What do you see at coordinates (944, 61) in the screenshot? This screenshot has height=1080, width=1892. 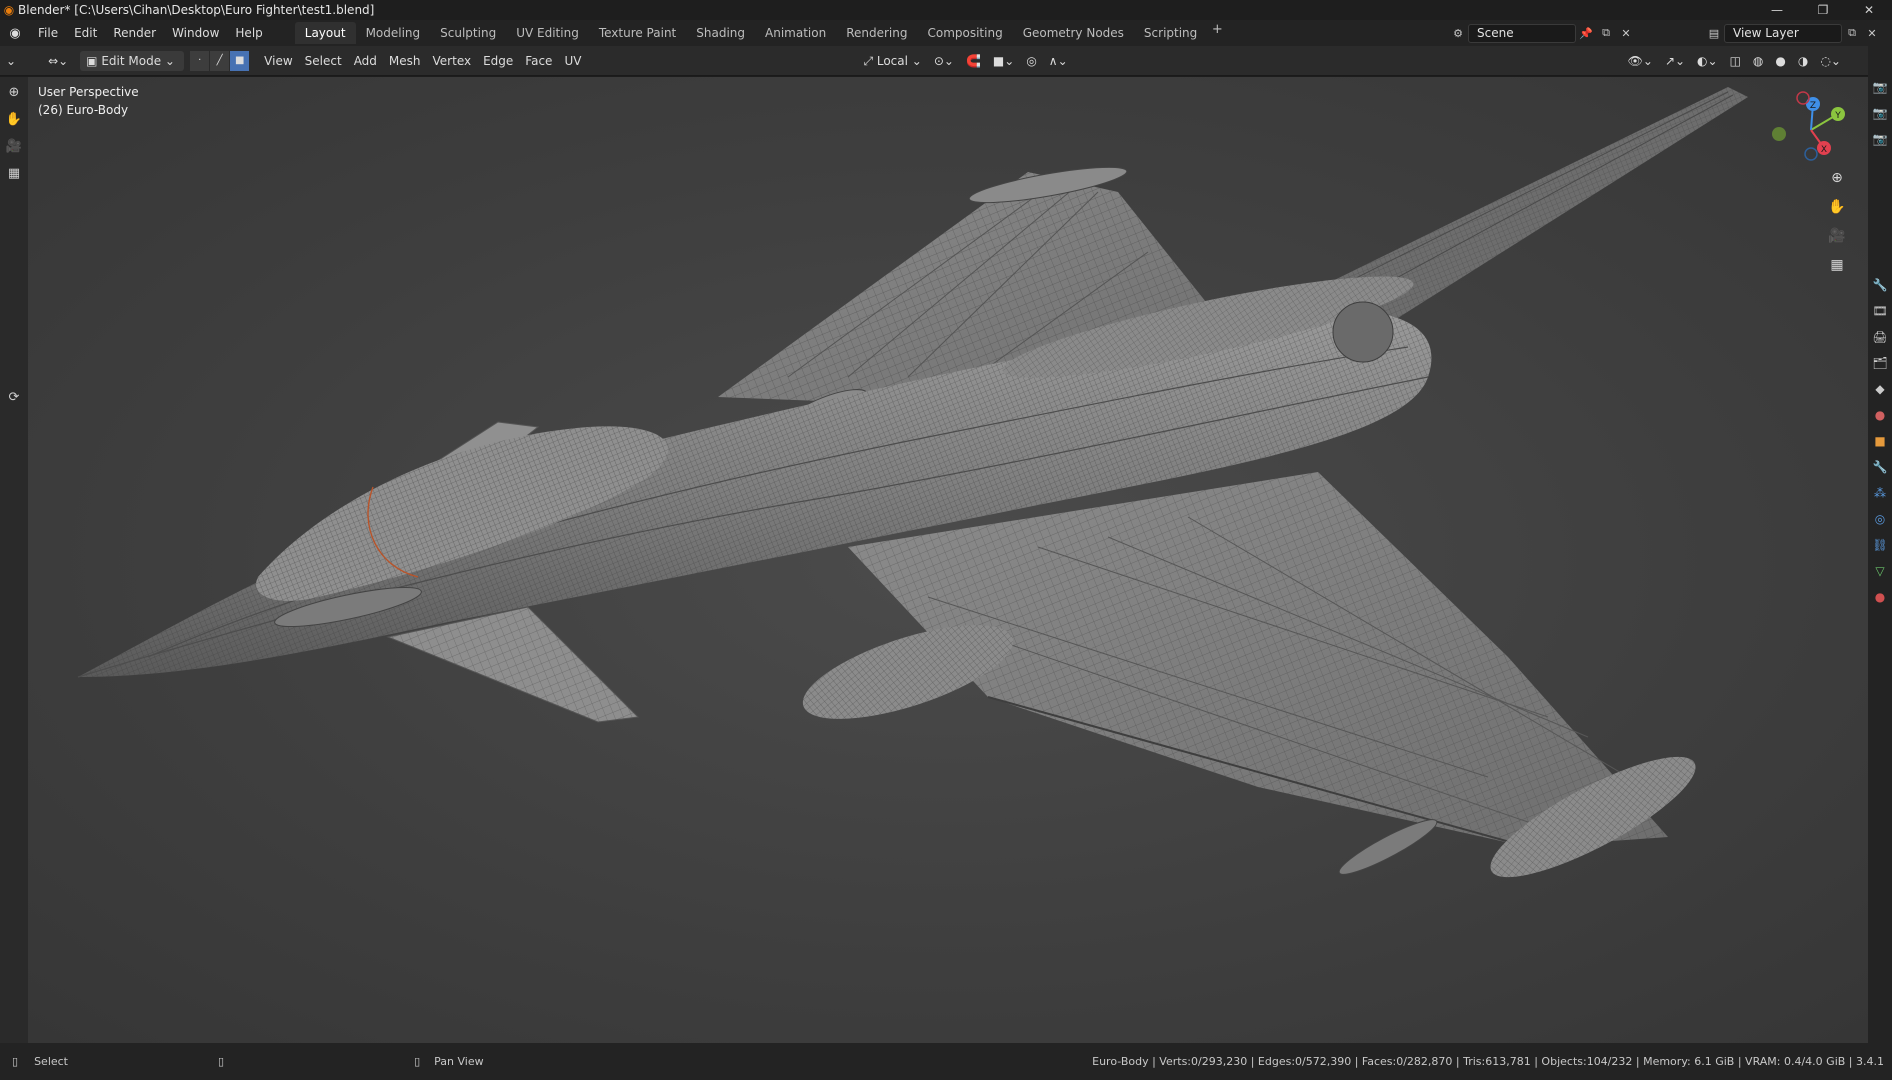 I see `pivot-point-icon: ⊙⌄` at bounding box center [944, 61].